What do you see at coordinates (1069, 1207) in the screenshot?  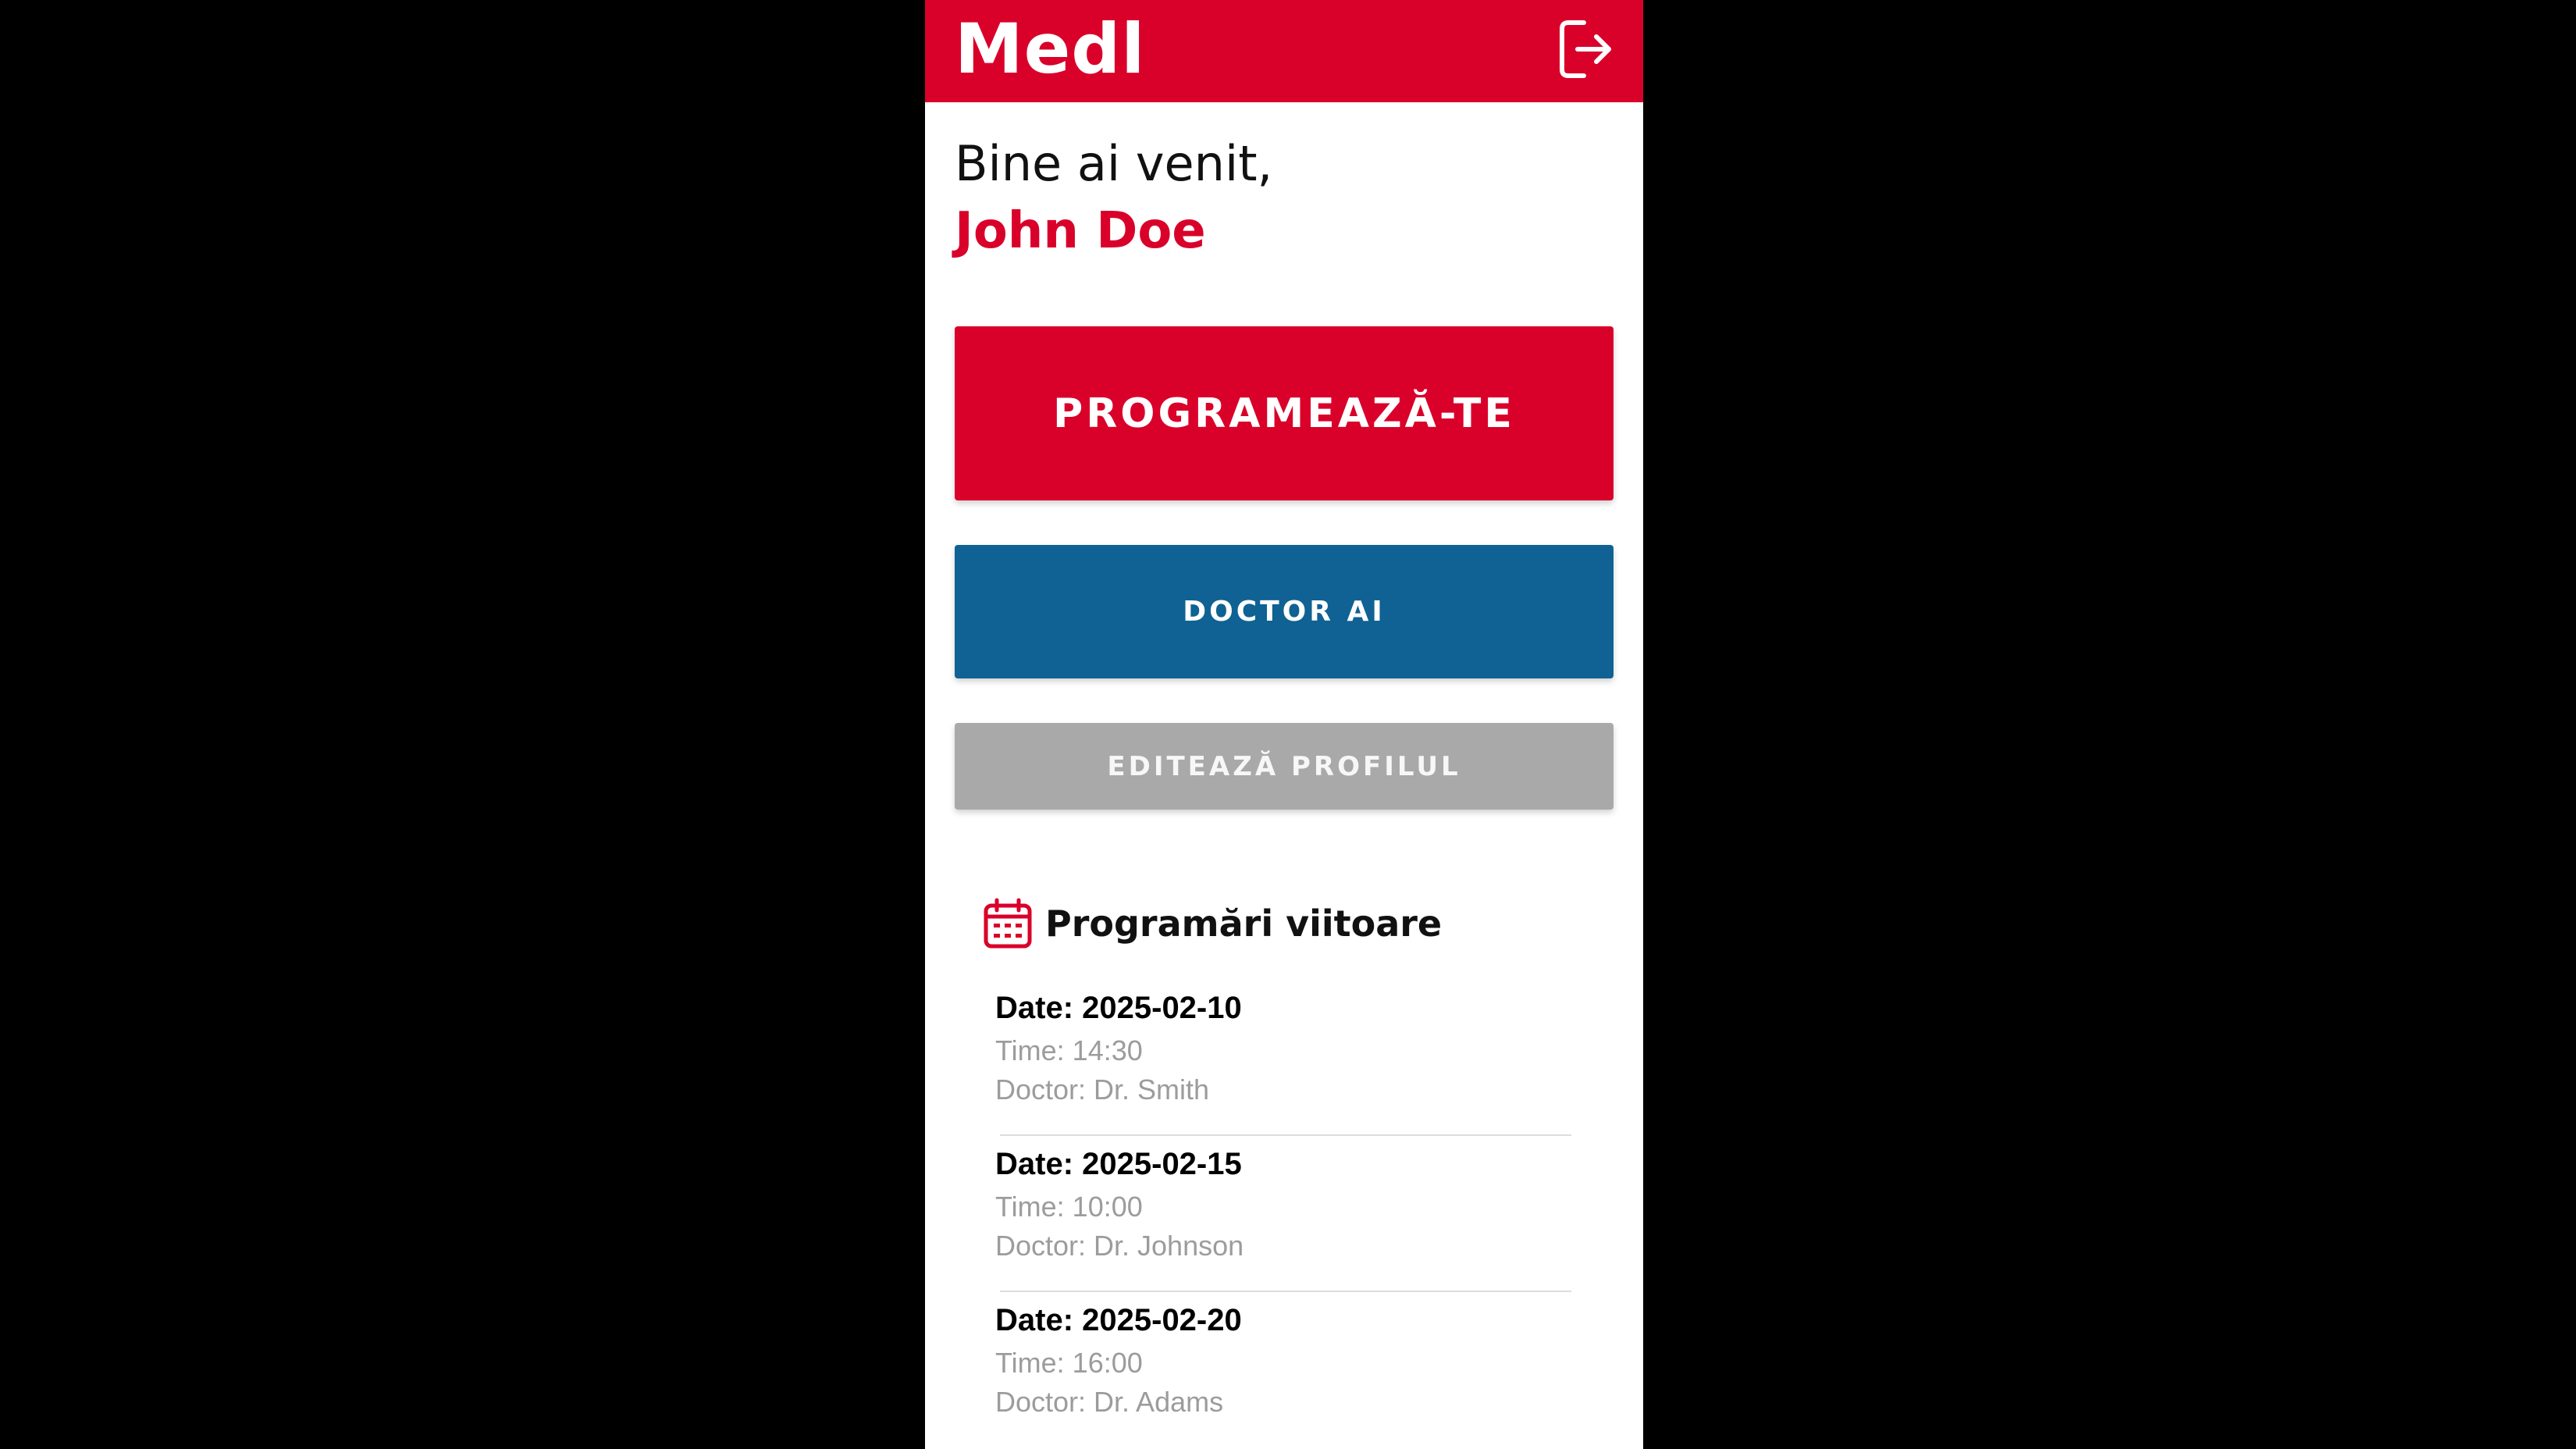 I see `appointment-time: Time: 10:00` at bounding box center [1069, 1207].